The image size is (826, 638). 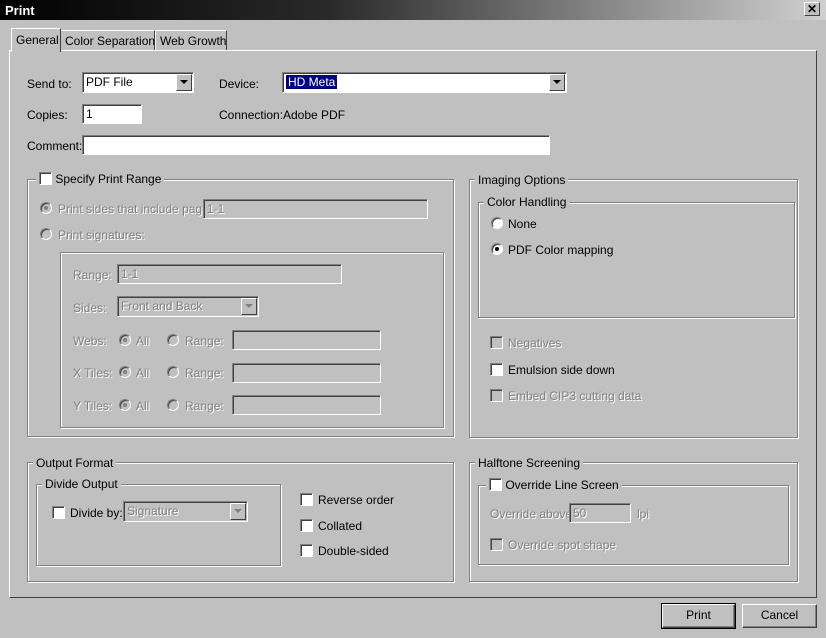 What do you see at coordinates (125, 405) in the screenshot?
I see `ytiles-all-radio` at bounding box center [125, 405].